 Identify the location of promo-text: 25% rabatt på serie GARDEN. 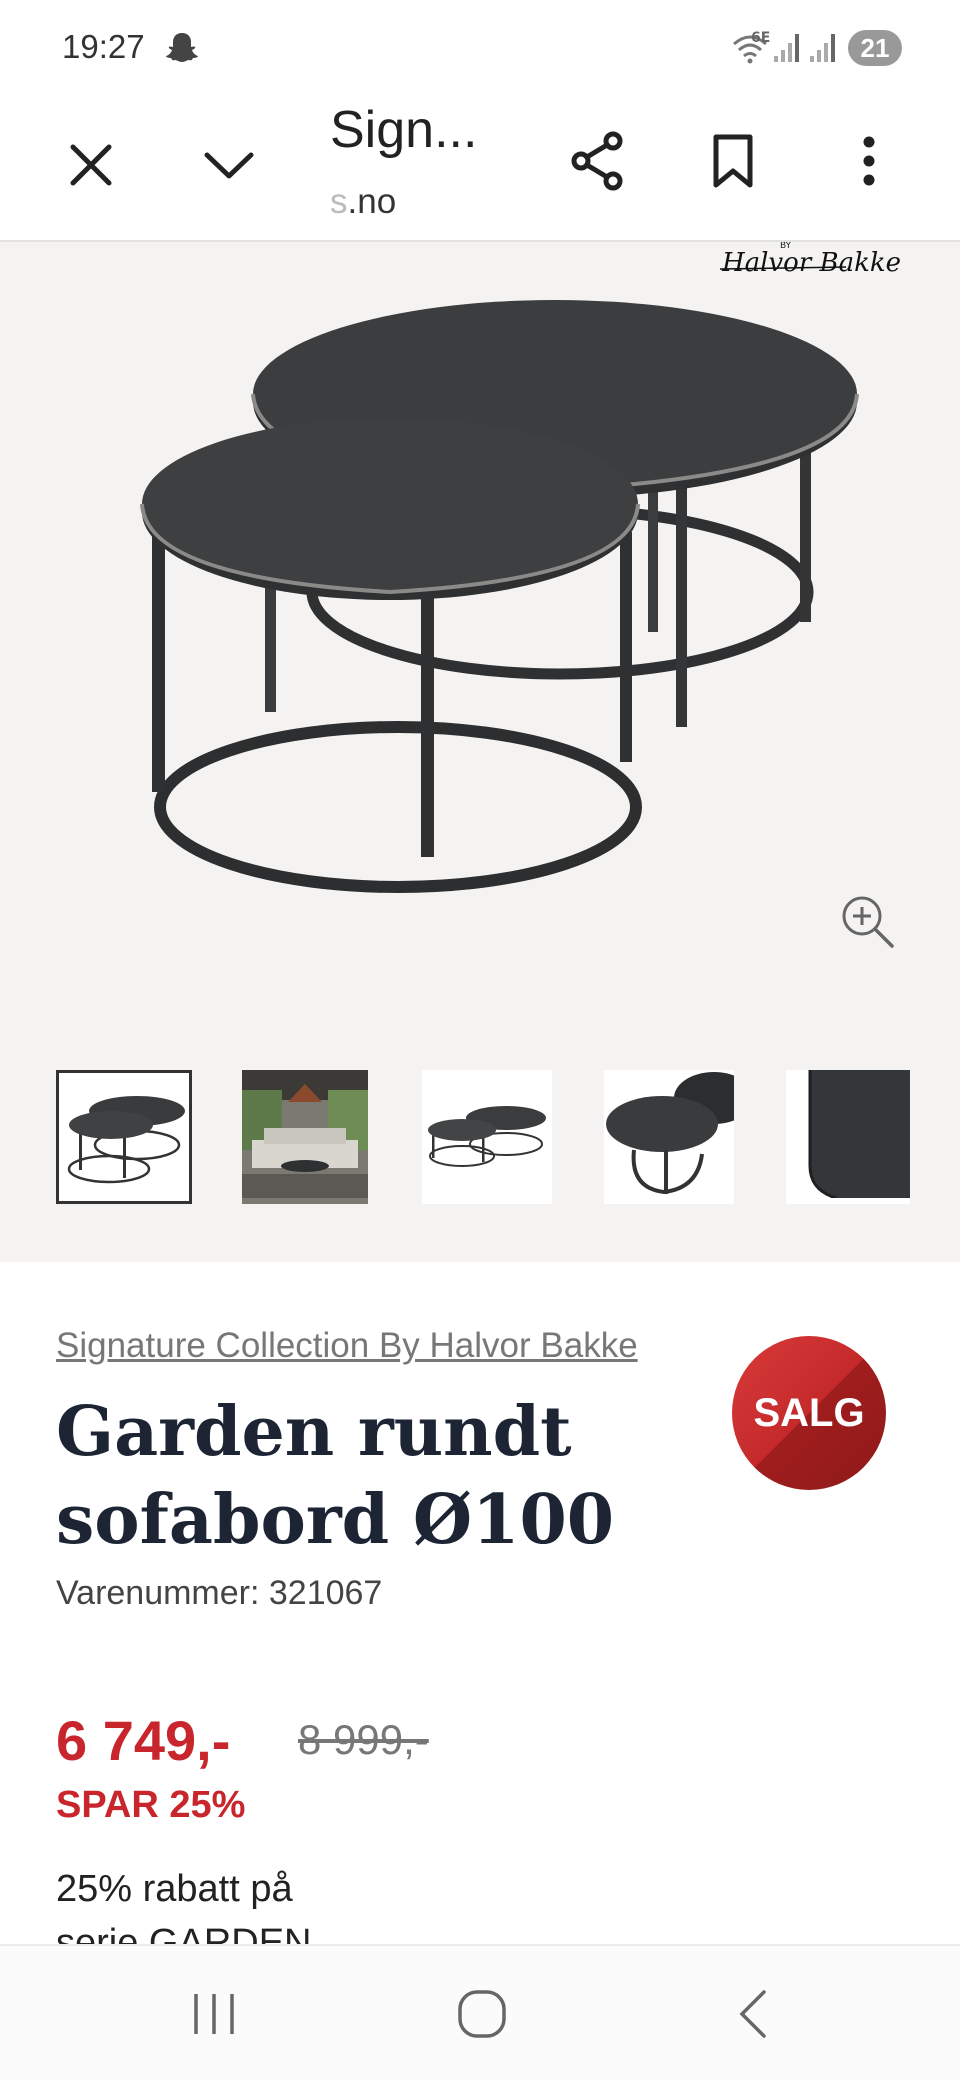
(256, 1904).